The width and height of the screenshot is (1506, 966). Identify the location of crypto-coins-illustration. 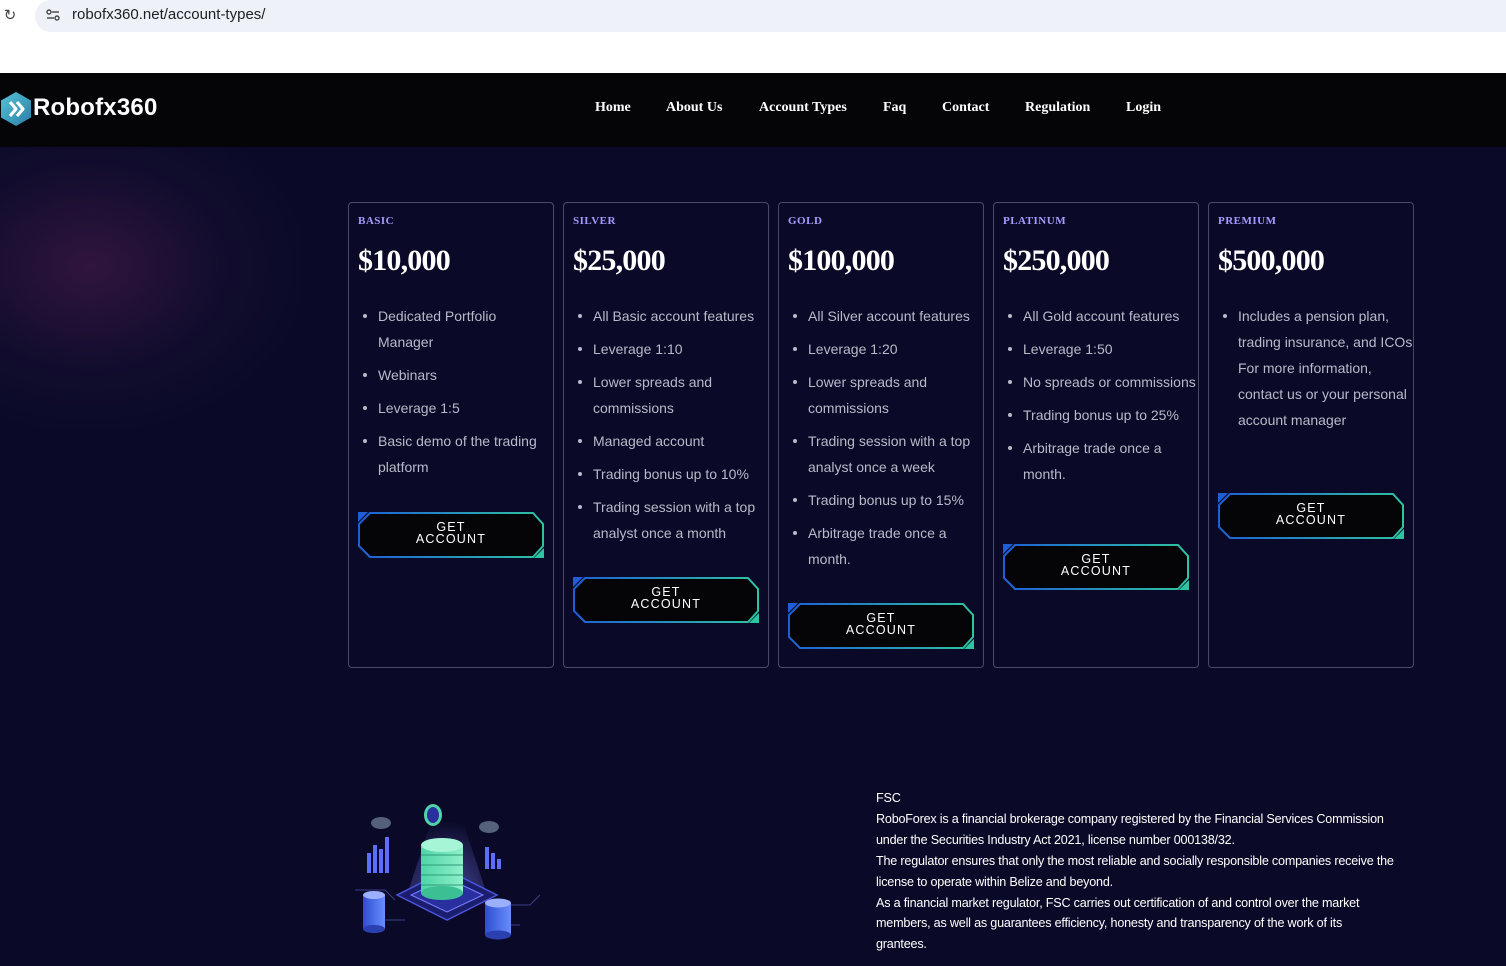
(448, 871).